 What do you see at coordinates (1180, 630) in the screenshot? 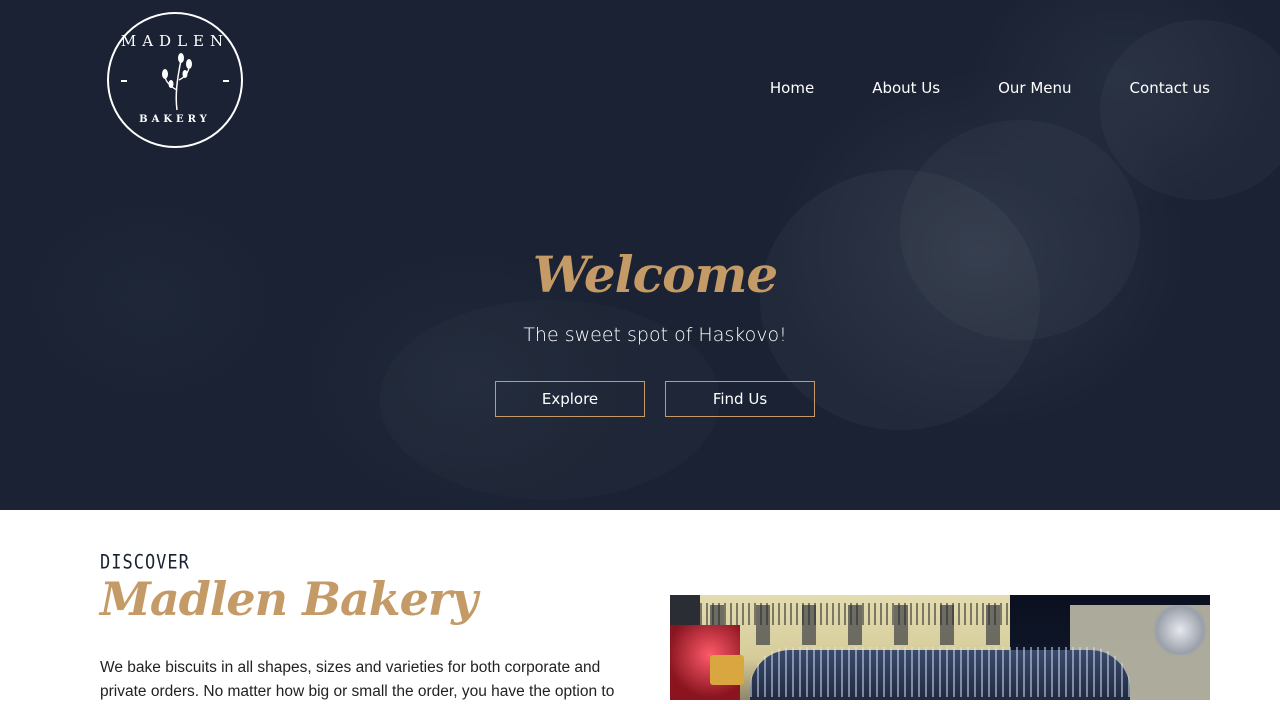
I see `photo-snowy-tree` at bounding box center [1180, 630].